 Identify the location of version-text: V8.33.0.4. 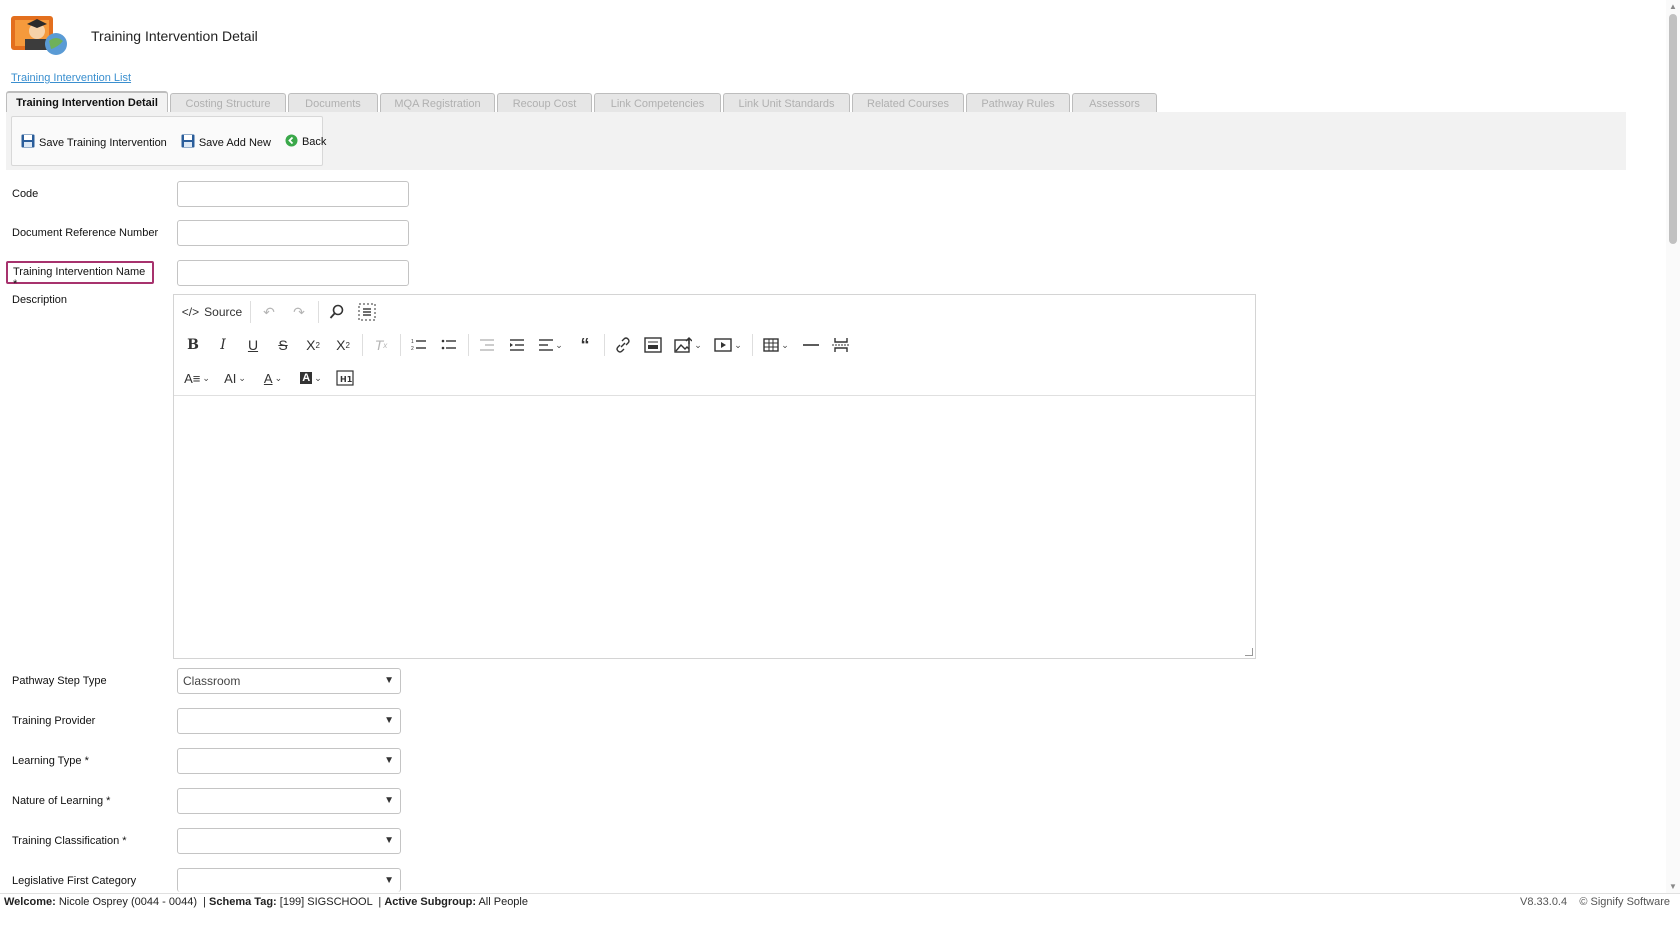
(1544, 902).